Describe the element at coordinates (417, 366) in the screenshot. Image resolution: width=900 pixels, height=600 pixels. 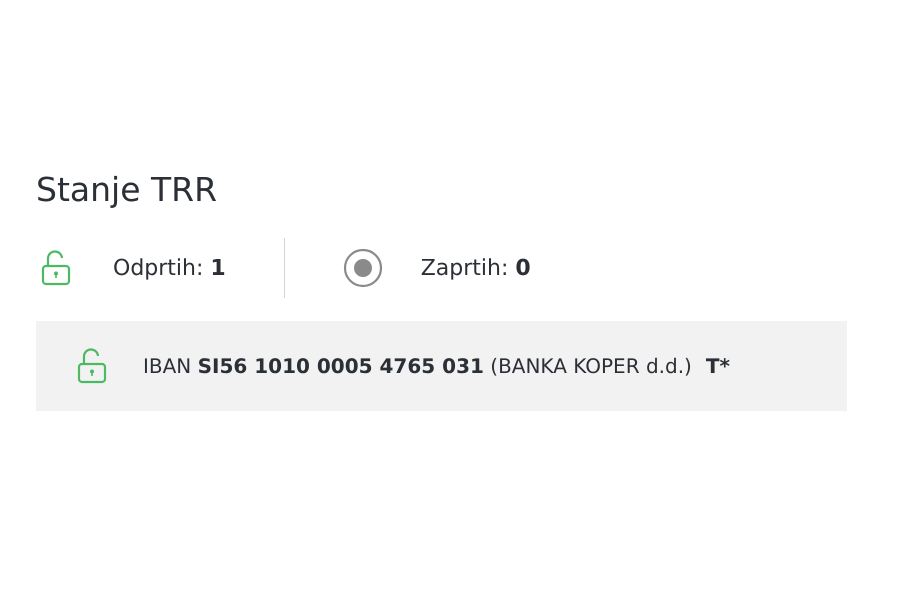
I see `account-iban: IBAN SI56 1010 0005 4765 031 (BANKA KOPER d.d.)` at that location.